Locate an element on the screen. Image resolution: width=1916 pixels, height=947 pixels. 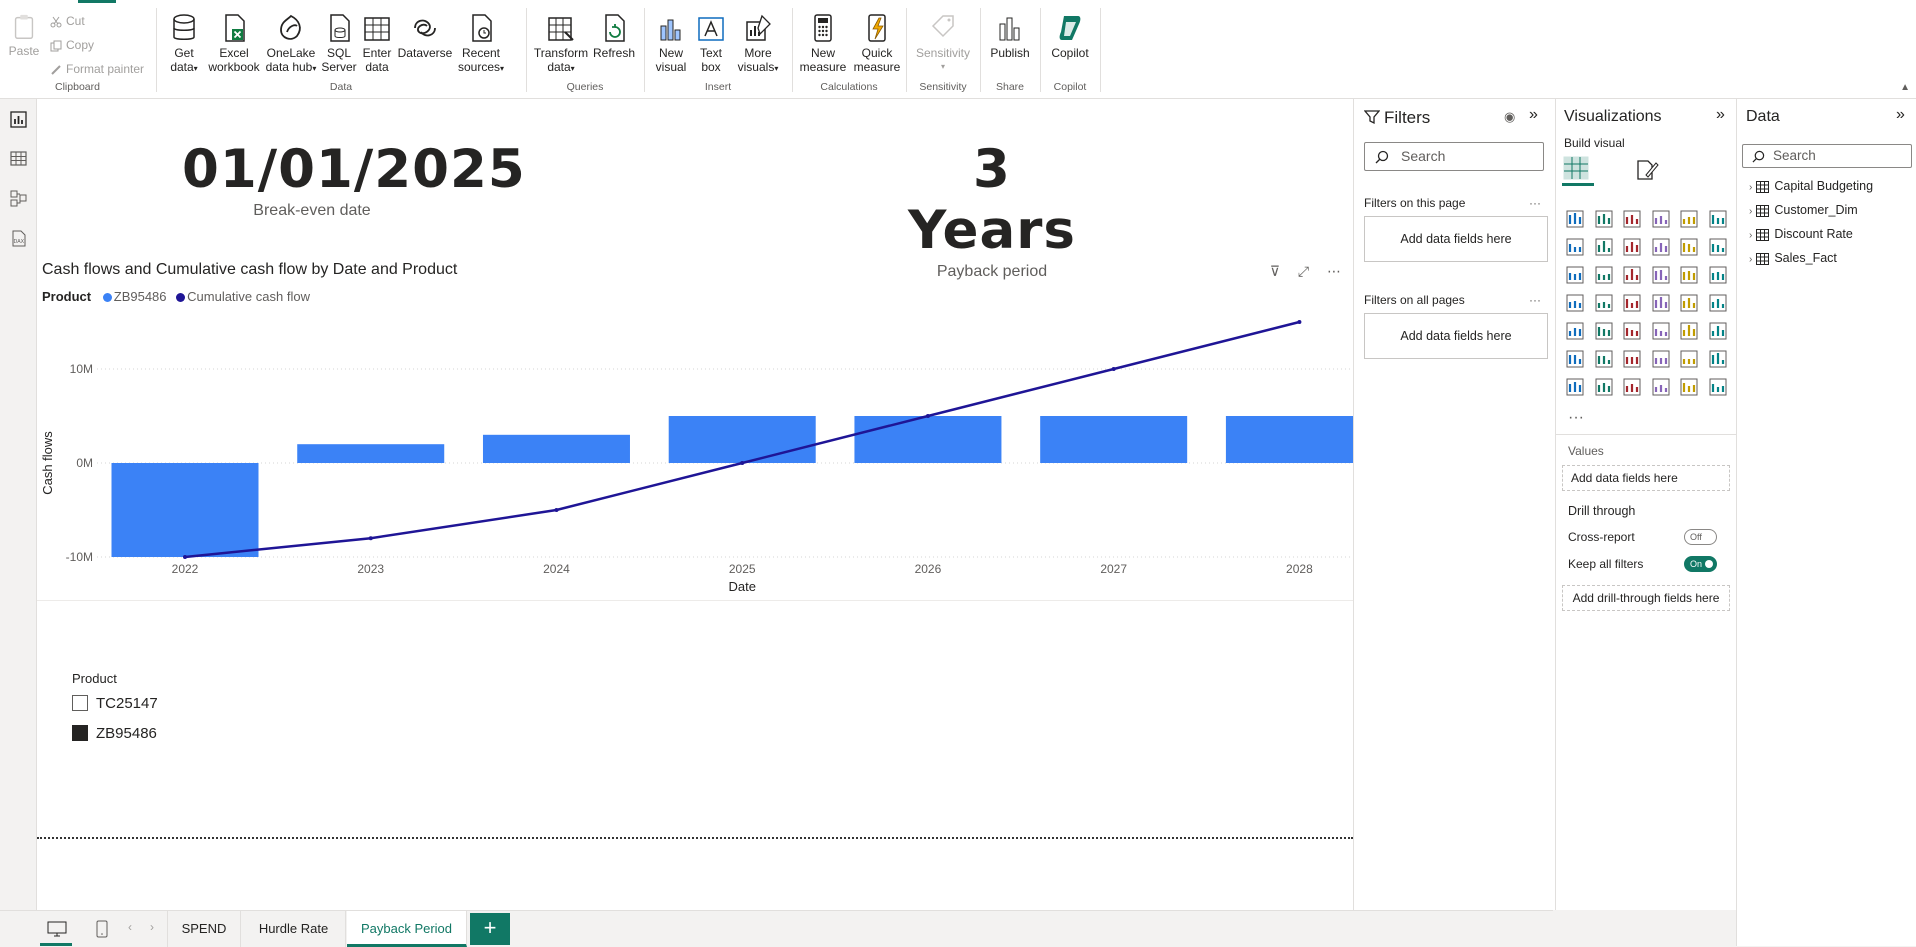
values-dropzone: Add data fields here is located at coordinates (1646, 478).